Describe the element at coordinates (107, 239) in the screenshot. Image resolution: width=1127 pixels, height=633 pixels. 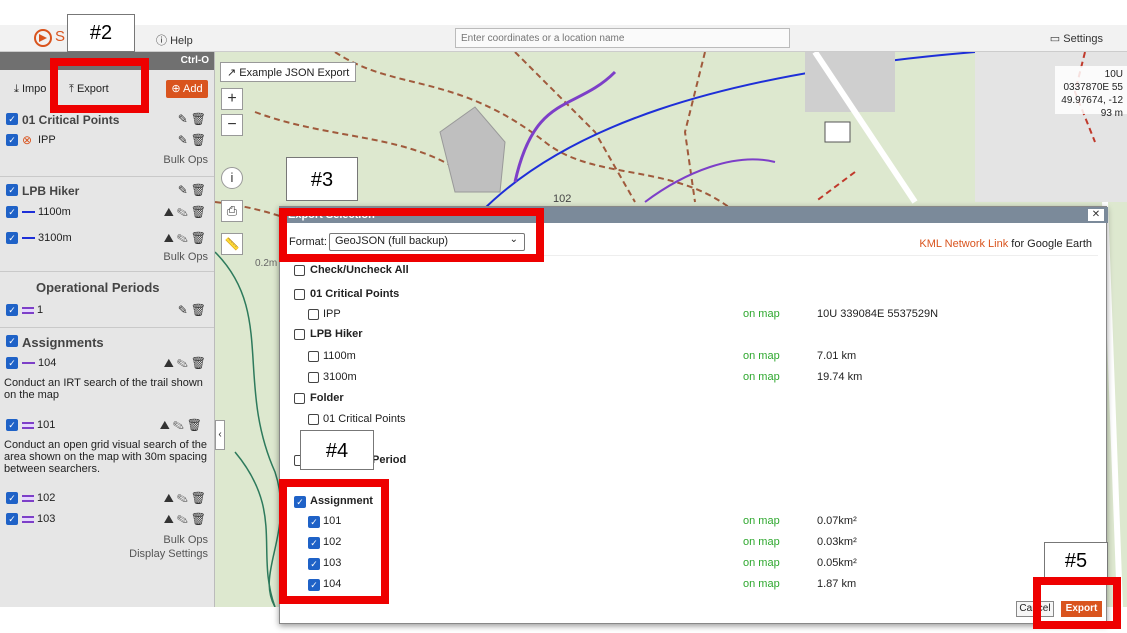
I see `sidebar-item-3100m: ✓ 3100m ⛰✎🗑` at that location.